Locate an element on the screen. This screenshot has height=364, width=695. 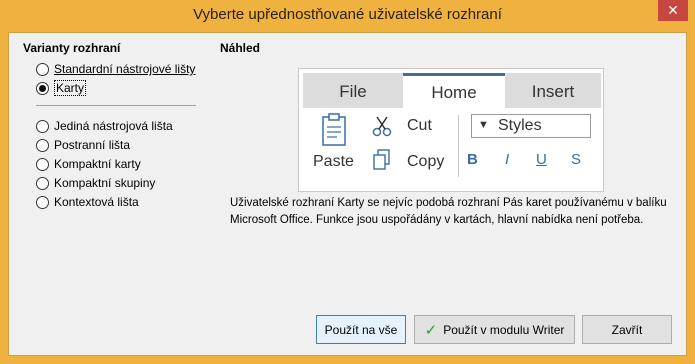
radio-label: Standardní nástrojové lišty is located at coordinates (125, 69).